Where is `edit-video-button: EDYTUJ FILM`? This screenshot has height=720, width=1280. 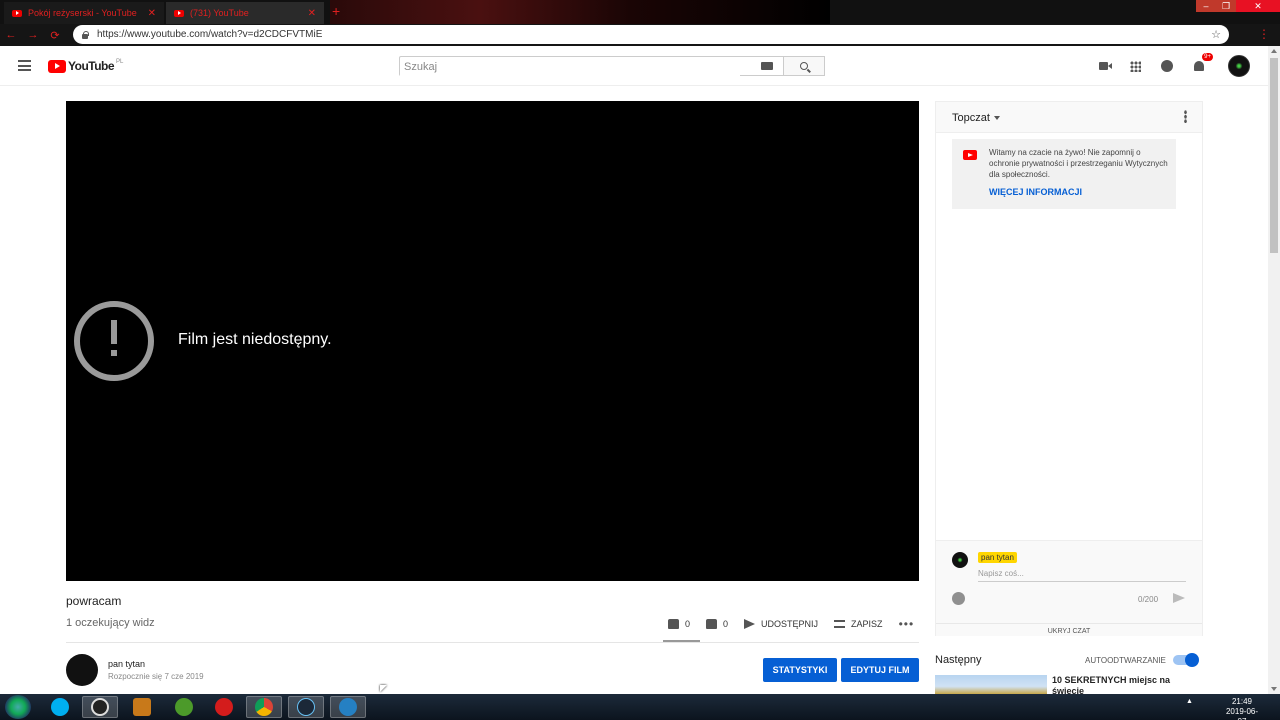
edit-video-button: EDYTUJ FILM is located at coordinates (880, 670).